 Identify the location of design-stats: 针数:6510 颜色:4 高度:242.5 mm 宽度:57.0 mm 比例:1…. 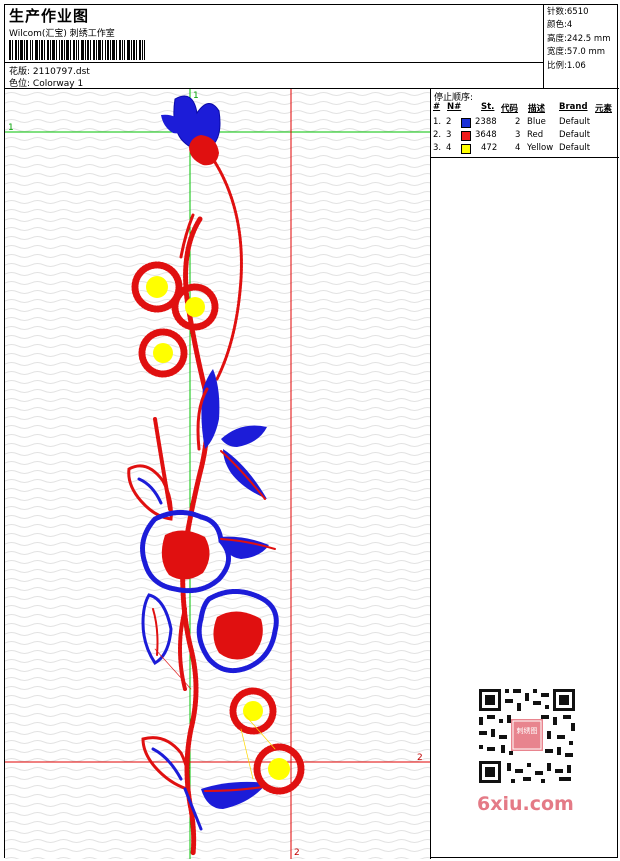
(581, 47).